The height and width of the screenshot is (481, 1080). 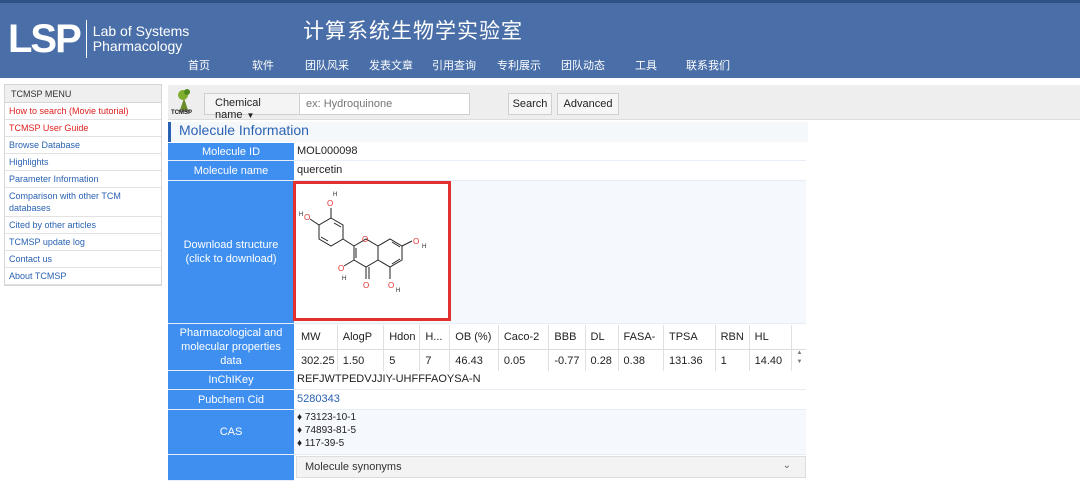 What do you see at coordinates (530, 104) in the screenshot?
I see `search-button: Search` at bounding box center [530, 104].